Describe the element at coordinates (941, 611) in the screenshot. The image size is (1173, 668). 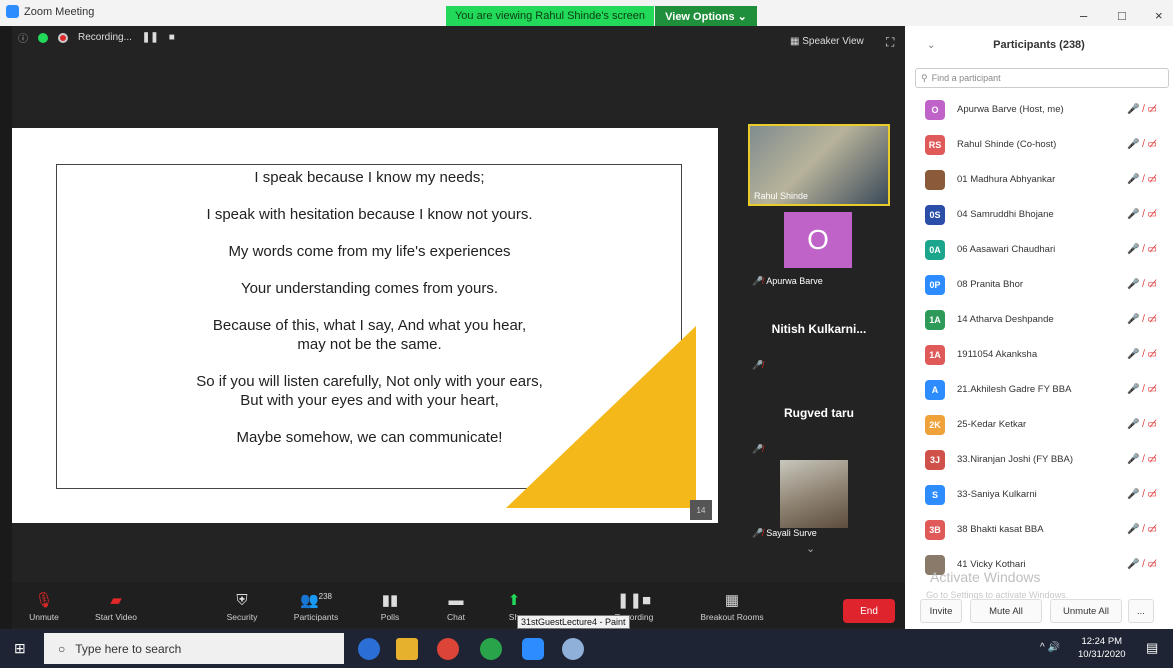
I see `invite-button: Invite` at that location.